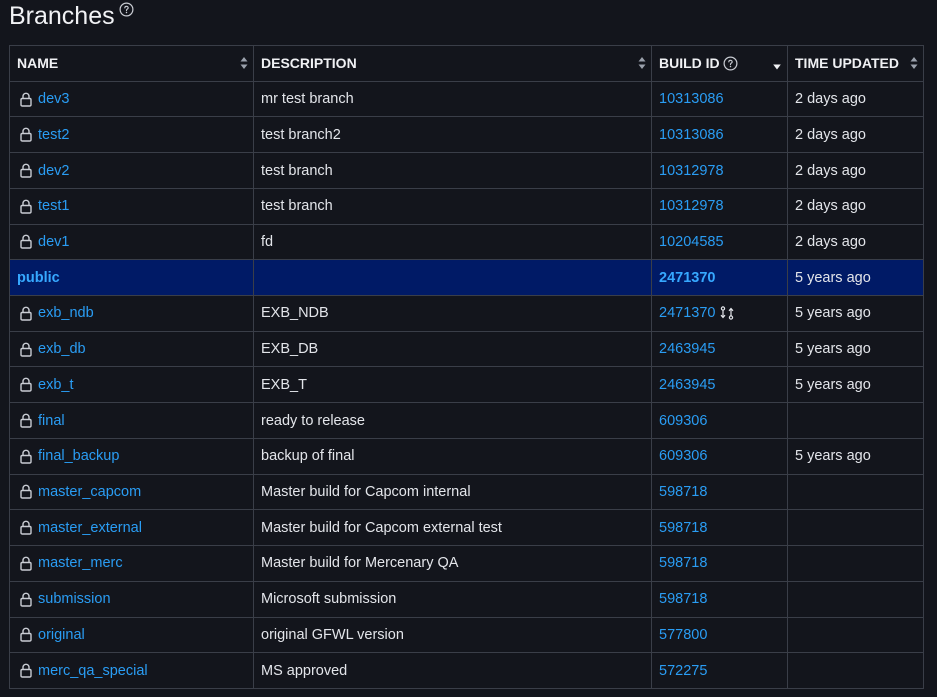 The height and width of the screenshot is (697, 937). What do you see at coordinates (452, 492) in the screenshot?
I see `branch-description: Master build for Capcom internal` at bounding box center [452, 492].